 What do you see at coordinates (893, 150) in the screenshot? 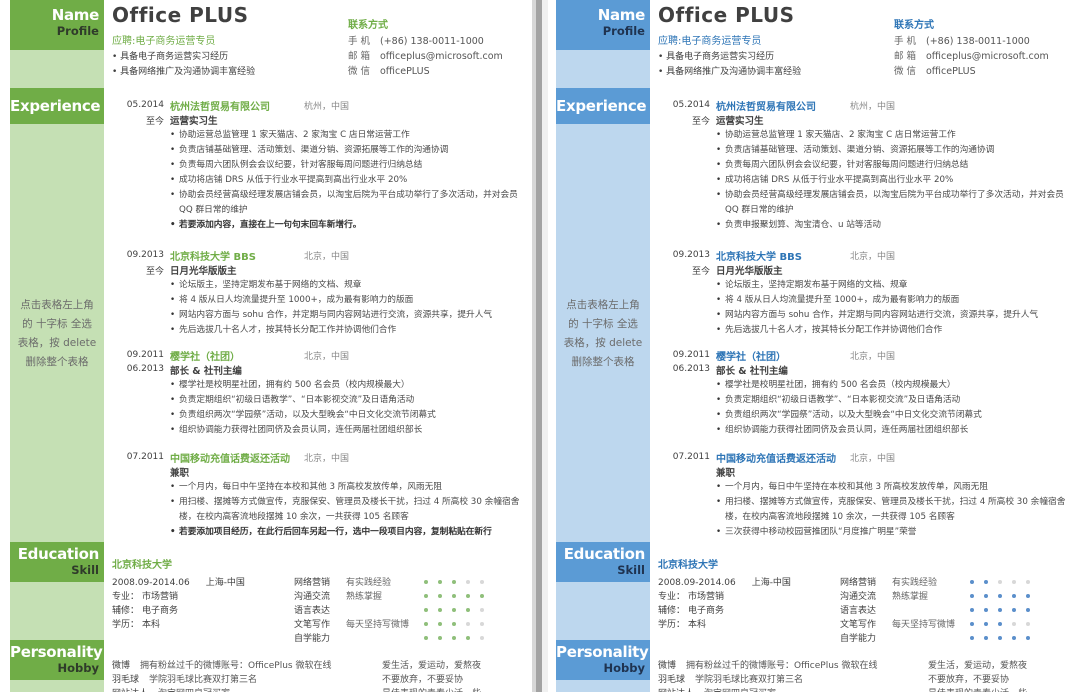
I see `bullet-item: 负责店铺基础管理、活动策划、渠道分销、资源拓展等工作的沟通协调` at bounding box center [893, 150].